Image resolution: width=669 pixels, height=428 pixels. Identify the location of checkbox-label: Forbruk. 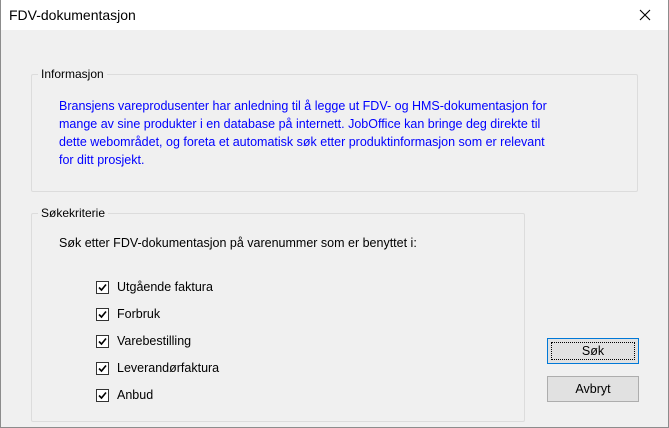
(139, 314).